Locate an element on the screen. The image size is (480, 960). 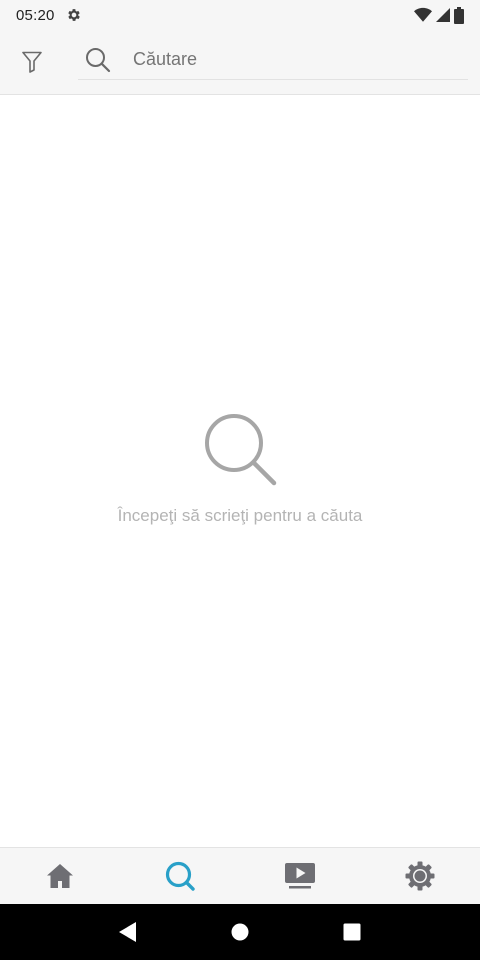
system-back-button is located at coordinates (128, 932).